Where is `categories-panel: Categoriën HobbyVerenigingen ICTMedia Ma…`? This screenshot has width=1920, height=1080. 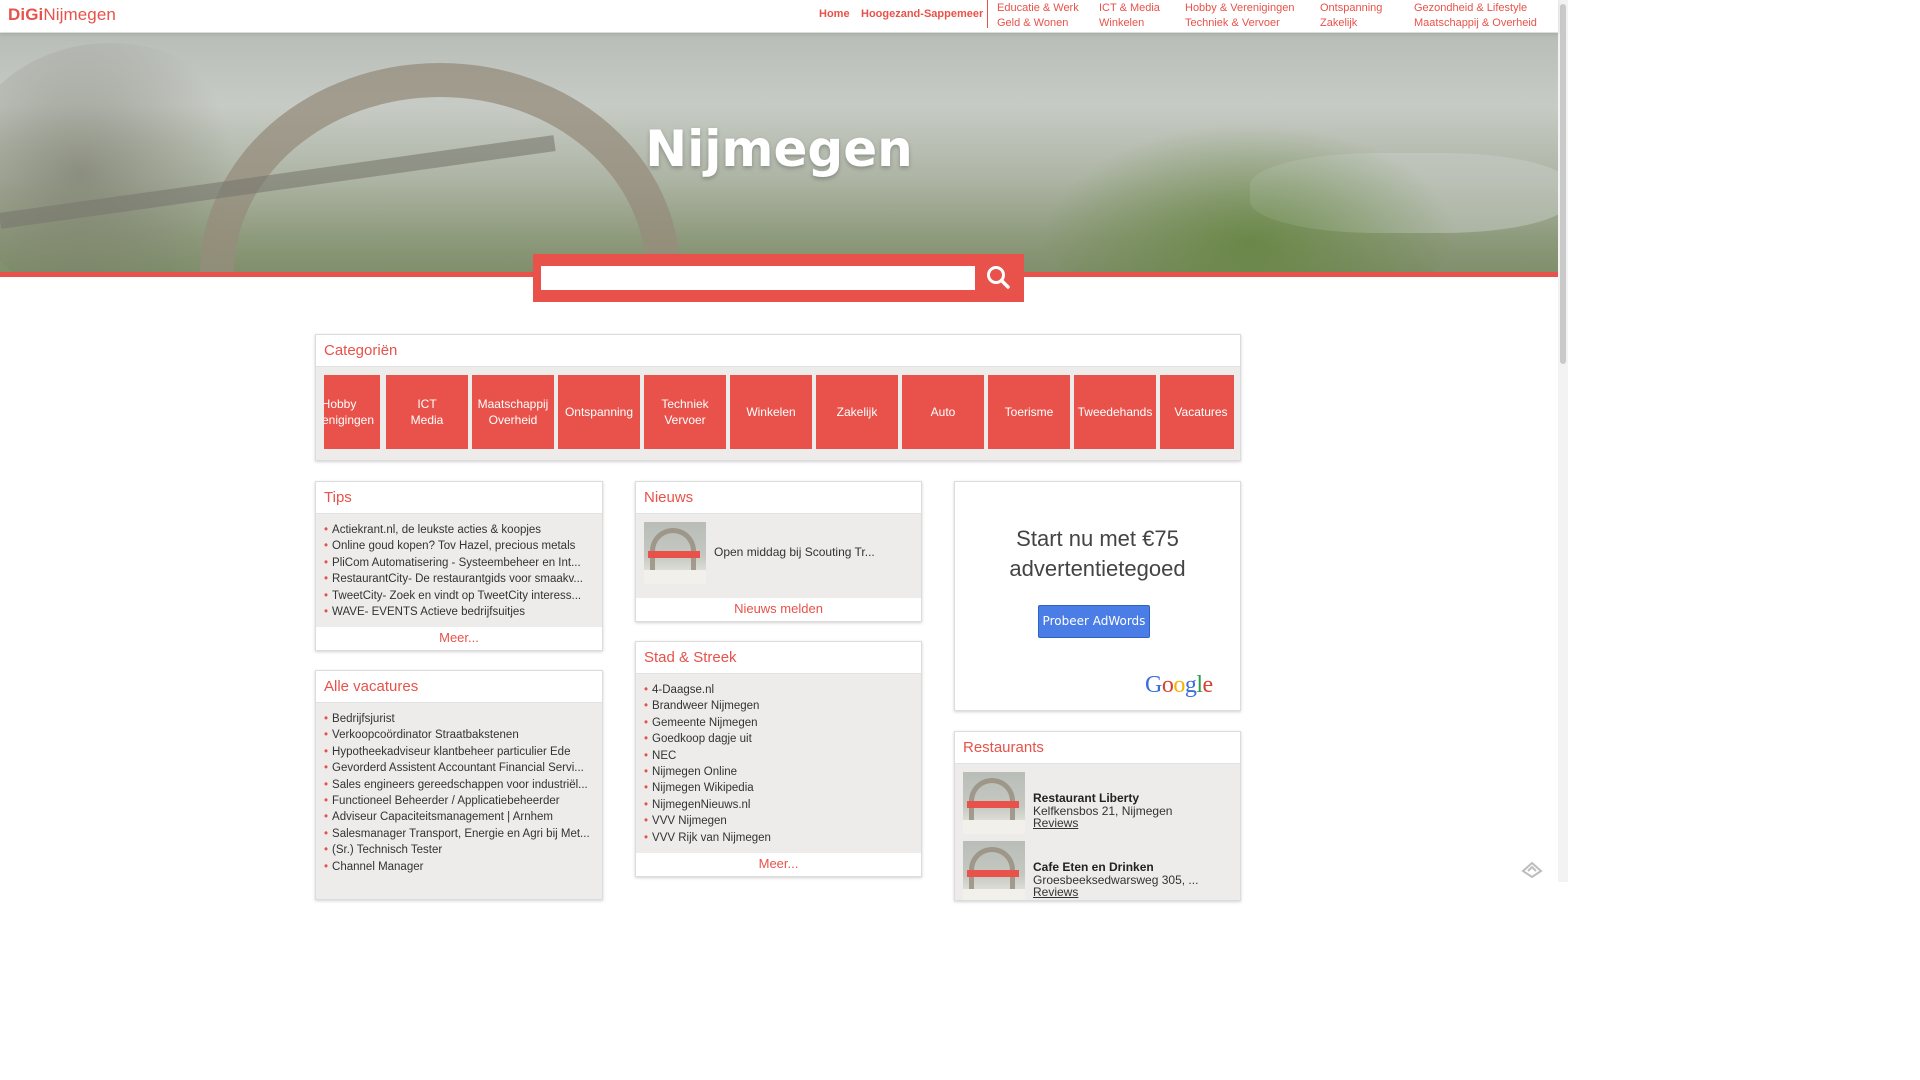
categories-panel: Categoriën HobbyVerenigingen ICTMedia Ma… is located at coordinates (778, 397).